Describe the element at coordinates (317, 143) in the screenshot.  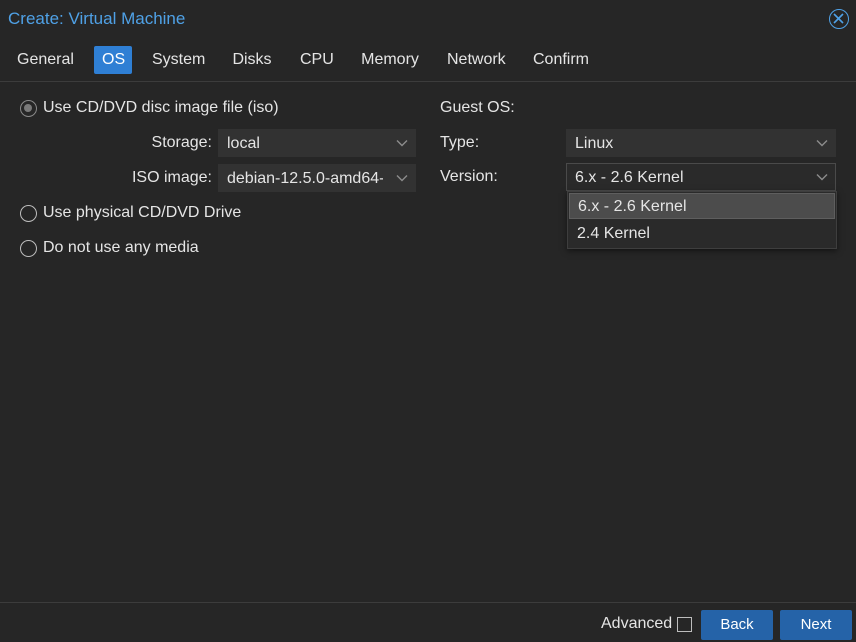
I see `storage-select: local` at that location.